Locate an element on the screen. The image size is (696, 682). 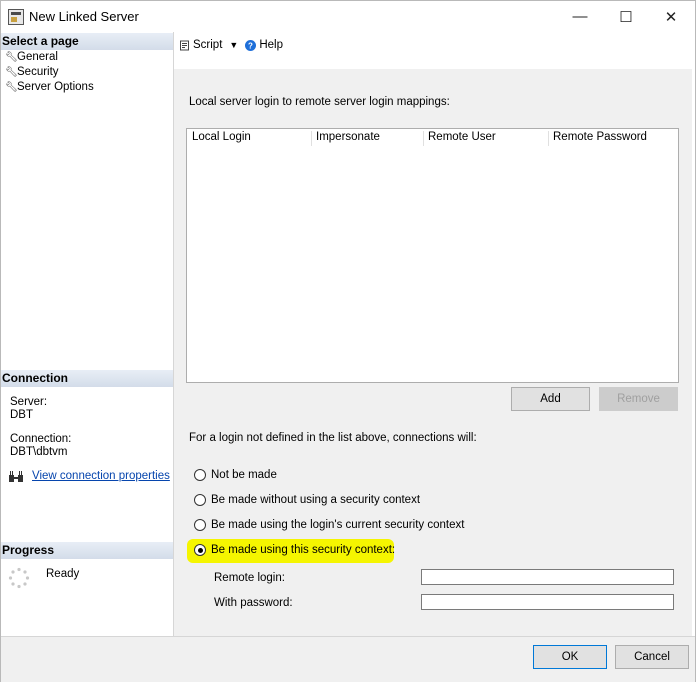
page-item-server-options: 🔧︎ Server Options is located at coordinates (49, 87).